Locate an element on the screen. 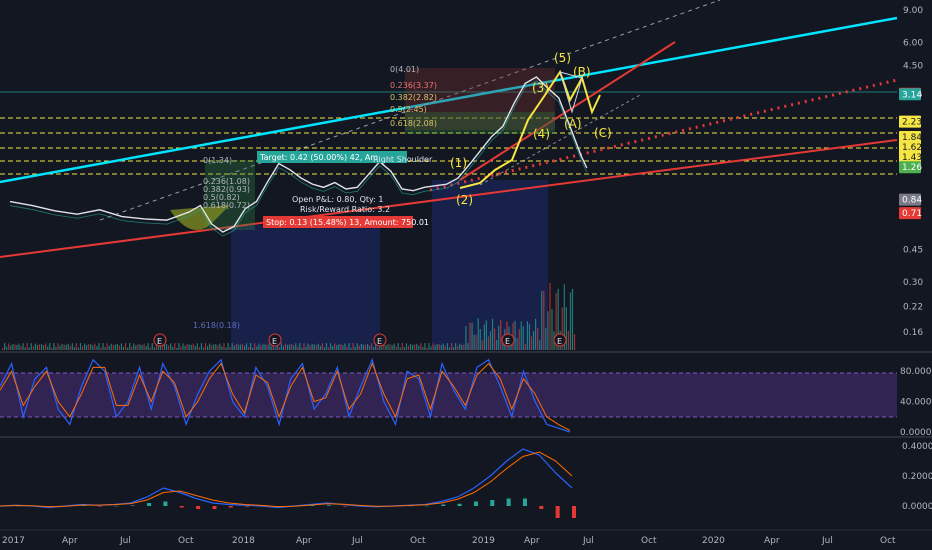 The image size is (932, 550). time-tick-1: Apr is located at coordinates (70, 541).